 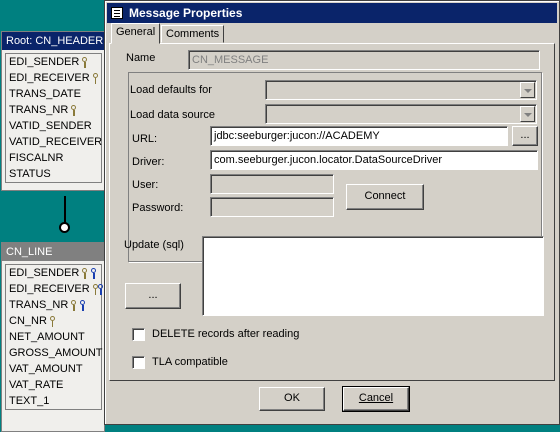 I want to click on table-row: VATID_RECEIVER, so click(x=54, y=142).